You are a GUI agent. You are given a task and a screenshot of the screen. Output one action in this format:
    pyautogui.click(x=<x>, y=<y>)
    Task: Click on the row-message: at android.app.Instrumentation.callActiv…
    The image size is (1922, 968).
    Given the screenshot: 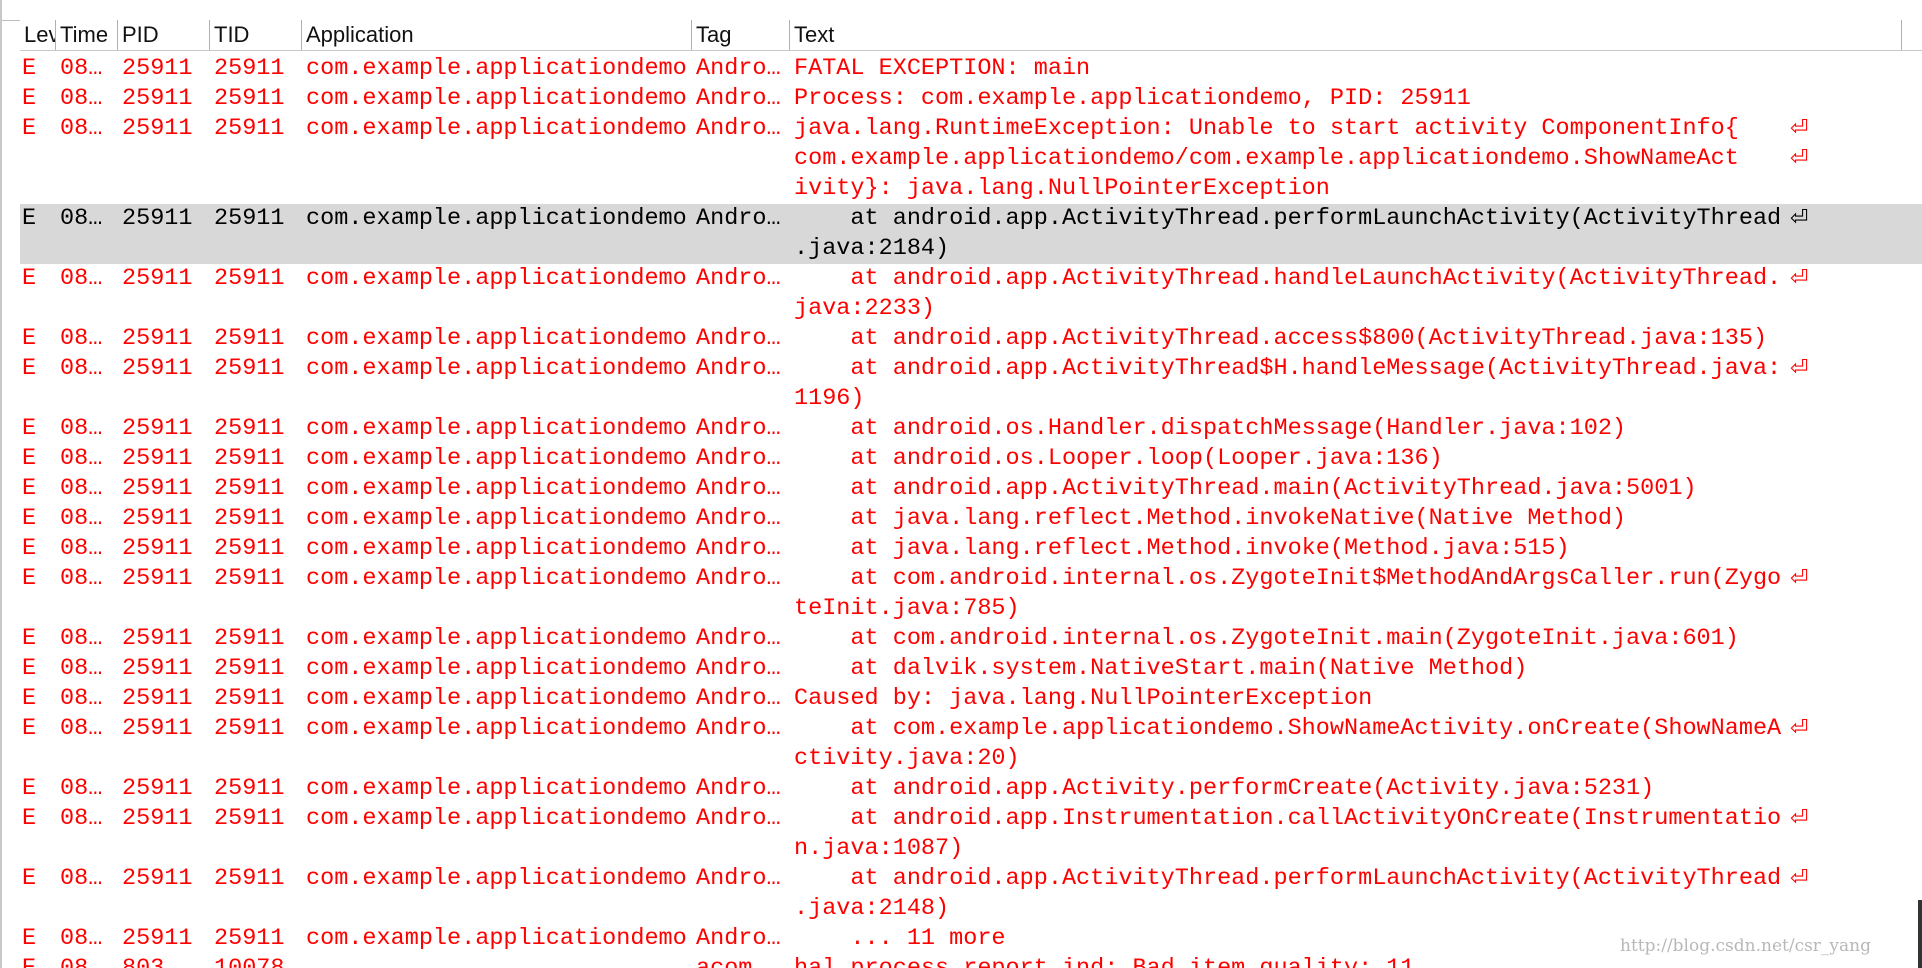 What is the action you would take?
    pyautogui.click(x=1354, y=834)
    